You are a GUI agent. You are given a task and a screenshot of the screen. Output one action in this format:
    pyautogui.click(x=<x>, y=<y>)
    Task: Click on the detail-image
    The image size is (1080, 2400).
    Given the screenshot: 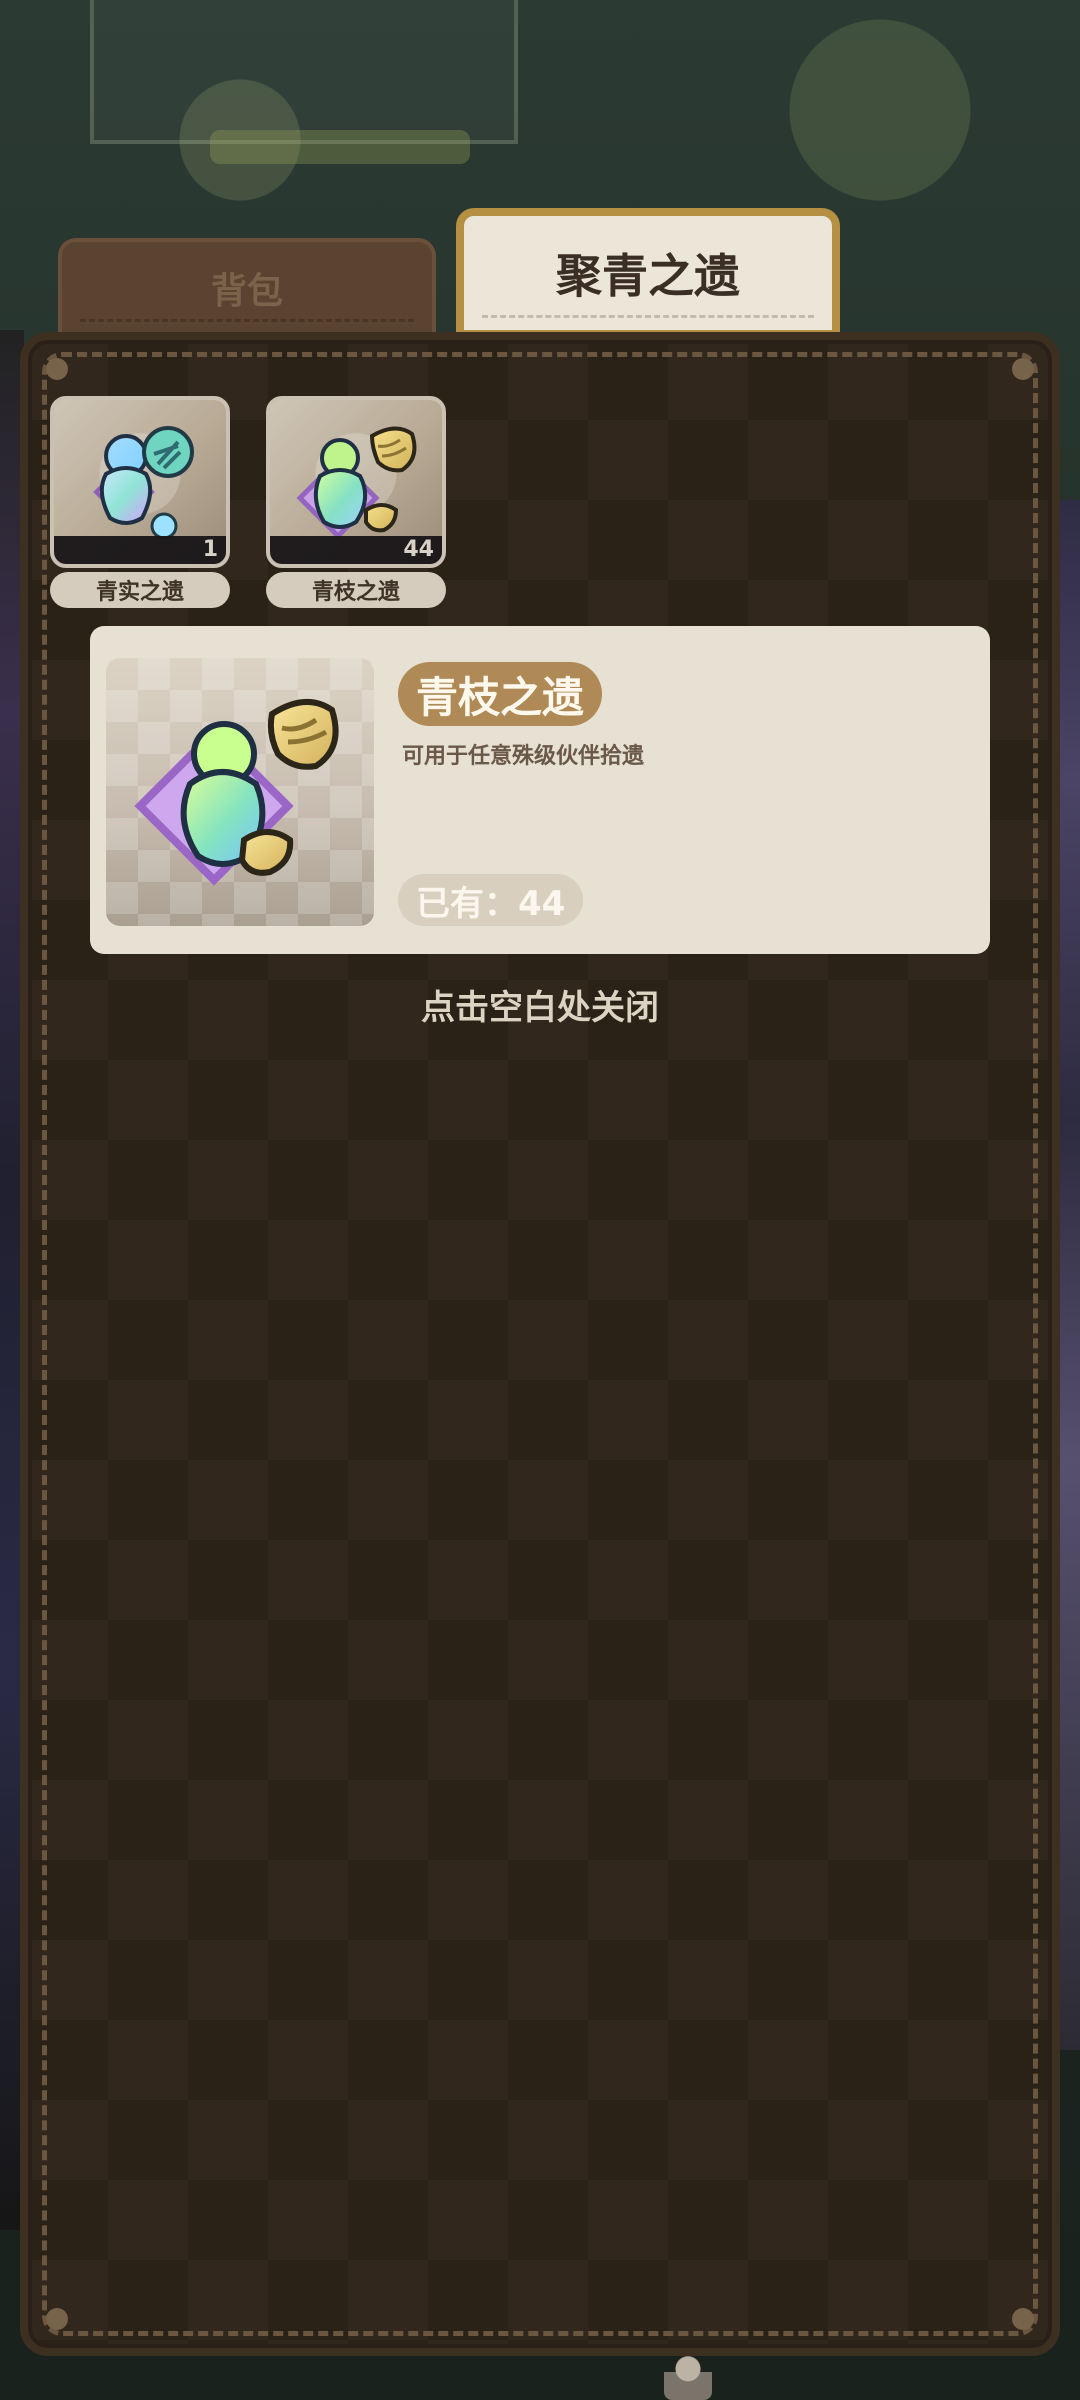 What is the action you would take?
    pyautogui.click(x=240, y=792)
    